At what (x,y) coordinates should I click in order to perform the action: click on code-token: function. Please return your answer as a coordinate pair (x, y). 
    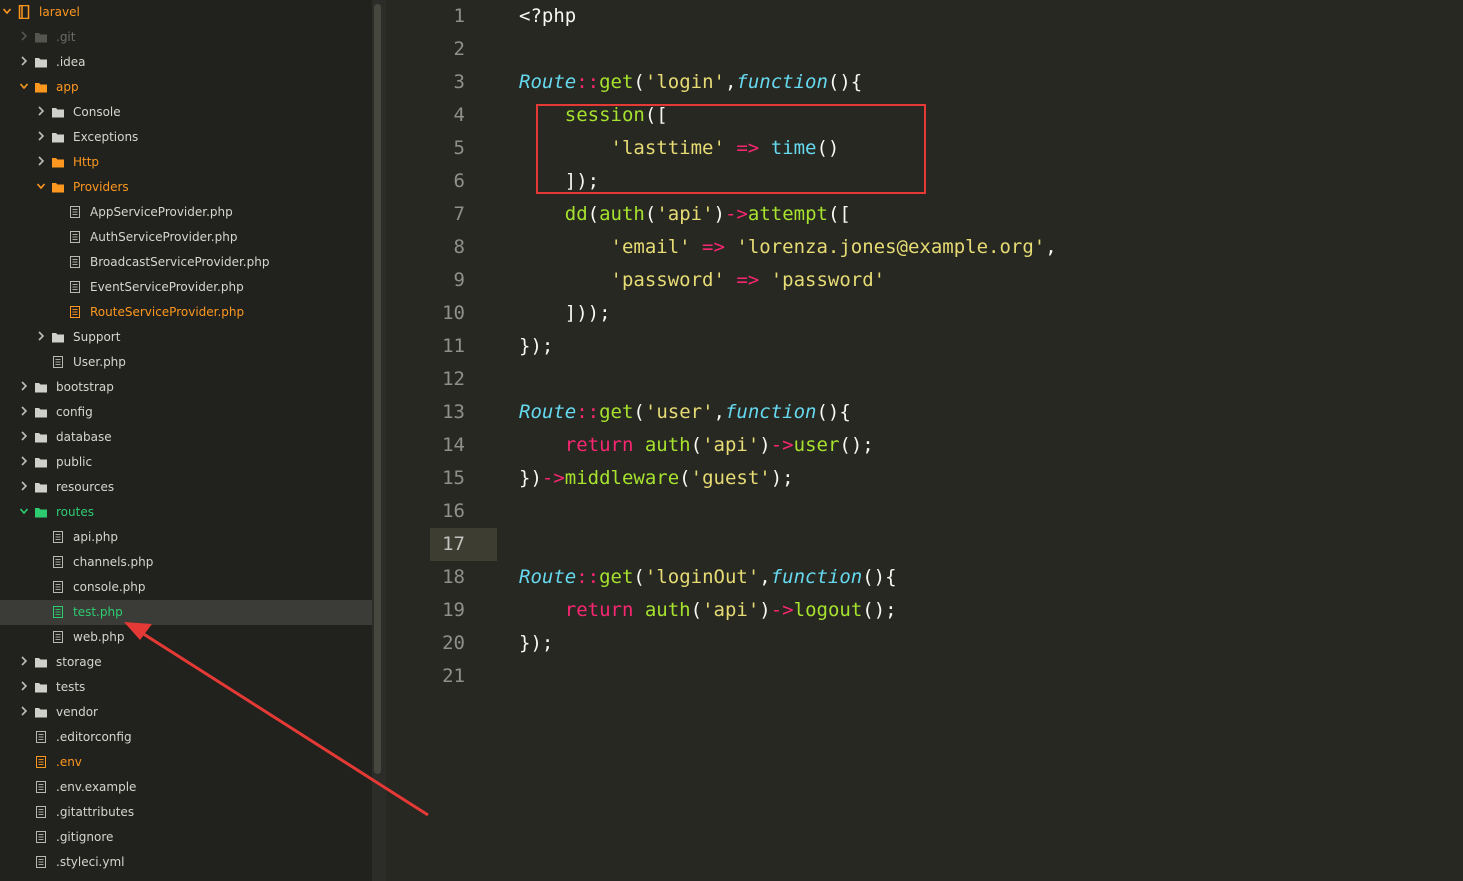
    Looking at the image, I should click on (816, 577).